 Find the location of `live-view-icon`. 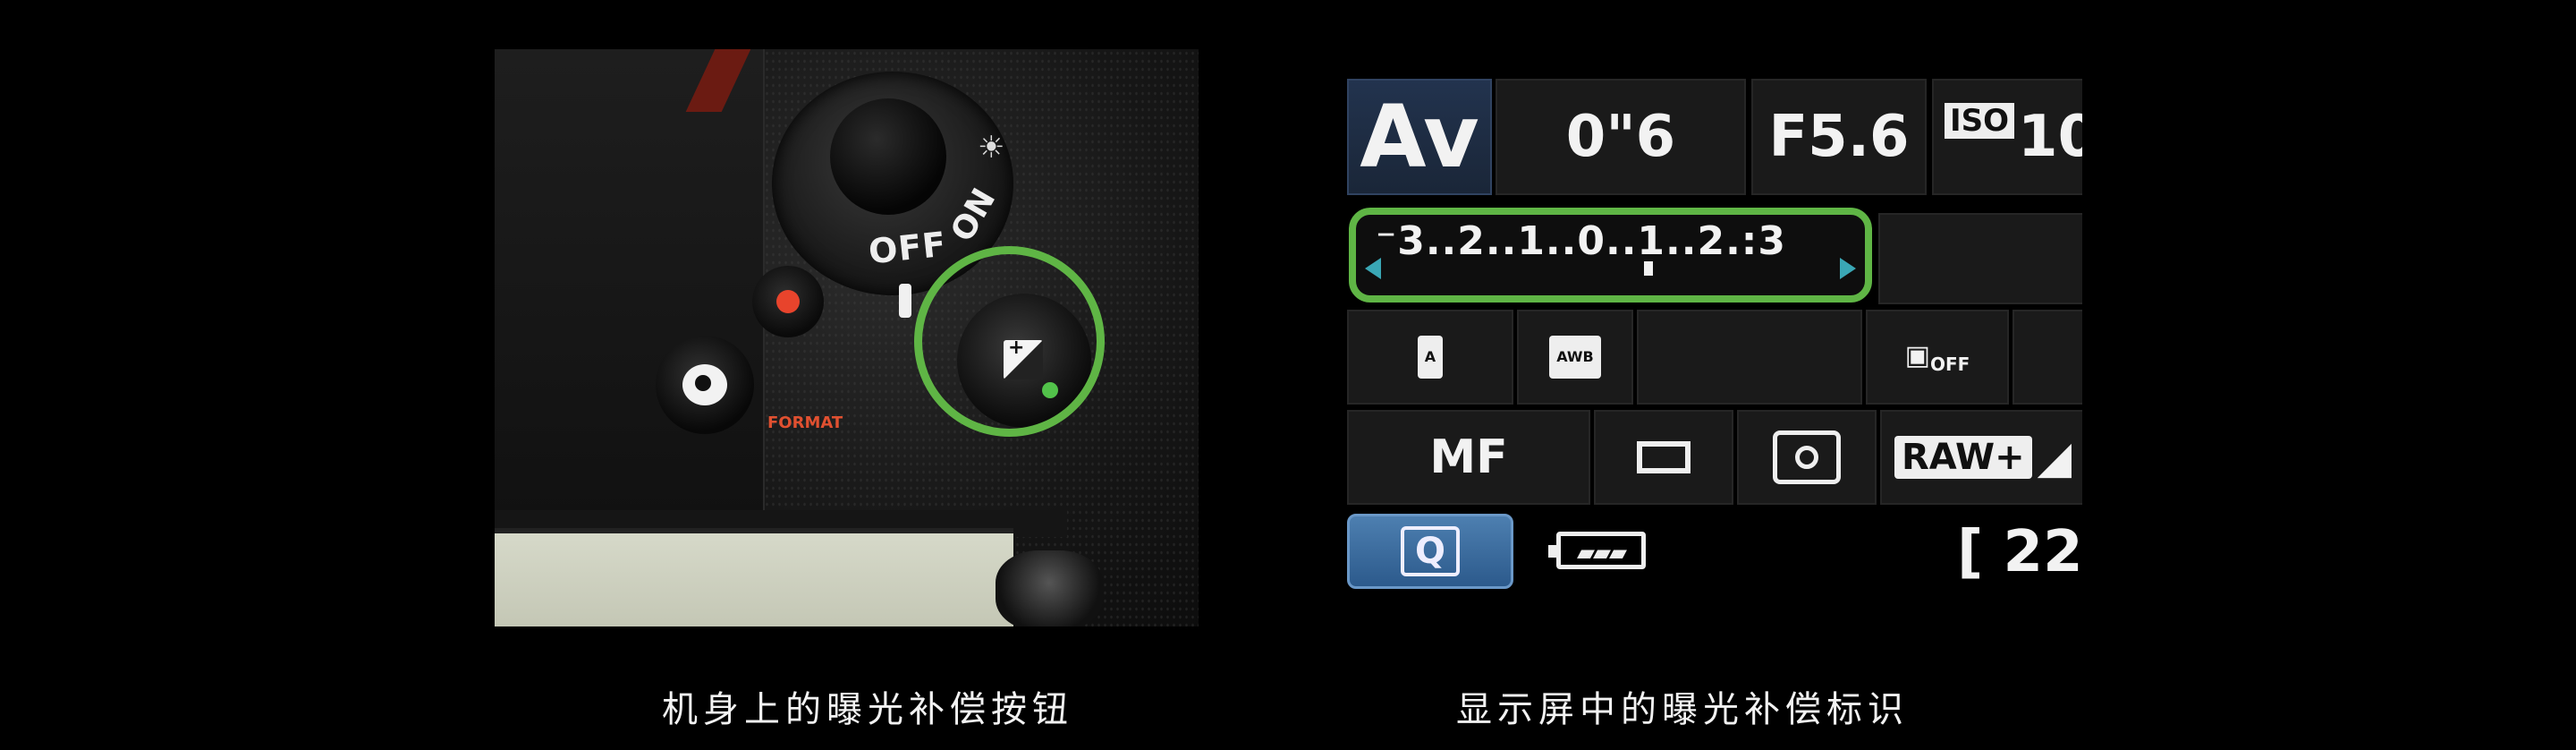

live-view-icon is located at coordinates (704, 384).